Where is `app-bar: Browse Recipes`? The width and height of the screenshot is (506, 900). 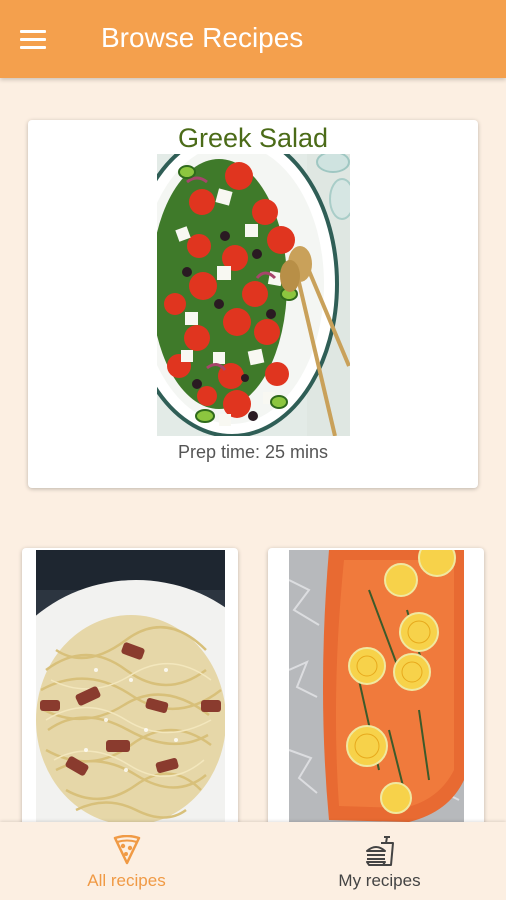
app-bar: Browse Recipes is located at coordinates (253, 39).